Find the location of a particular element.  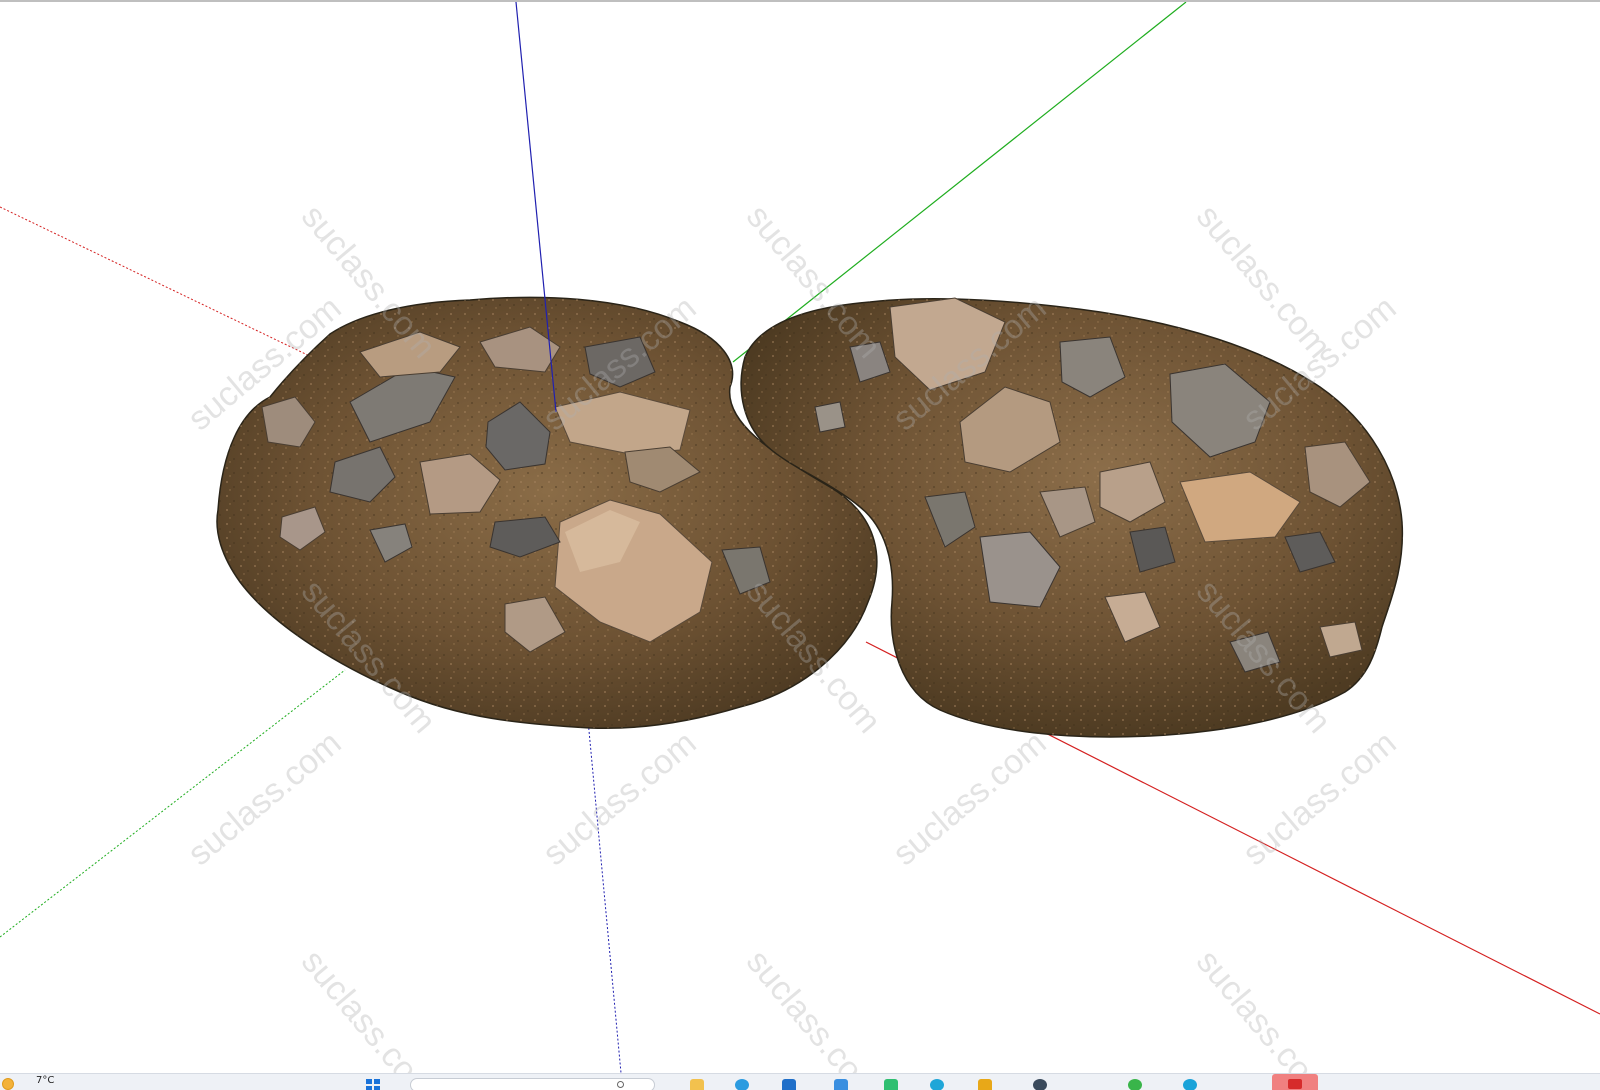

weather-icon is located at coordinates (8, 1084).